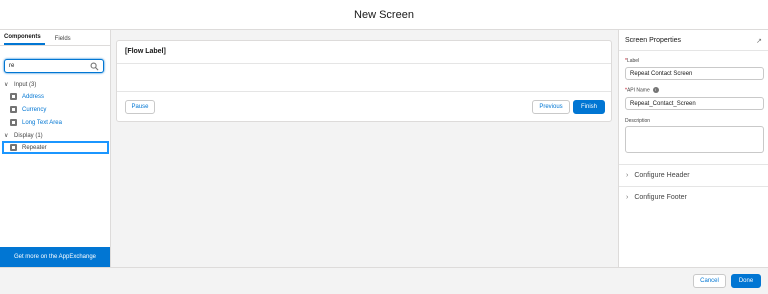 The width and height of the screenshot is (768, 294). I want to click on search-icon, so click(94, 66).